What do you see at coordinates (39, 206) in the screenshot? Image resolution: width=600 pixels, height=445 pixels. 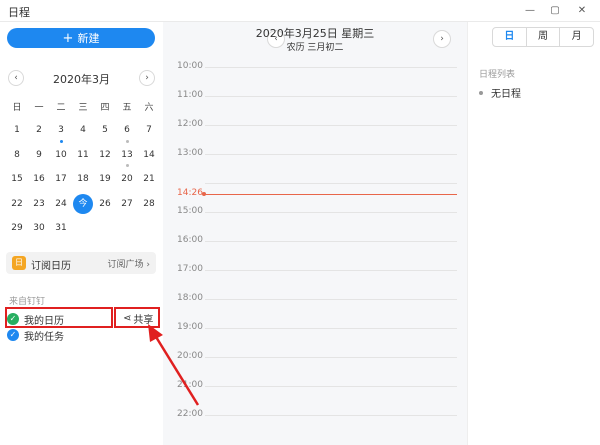 I see `calendar-day: 23` at bounding box center [39, 206].